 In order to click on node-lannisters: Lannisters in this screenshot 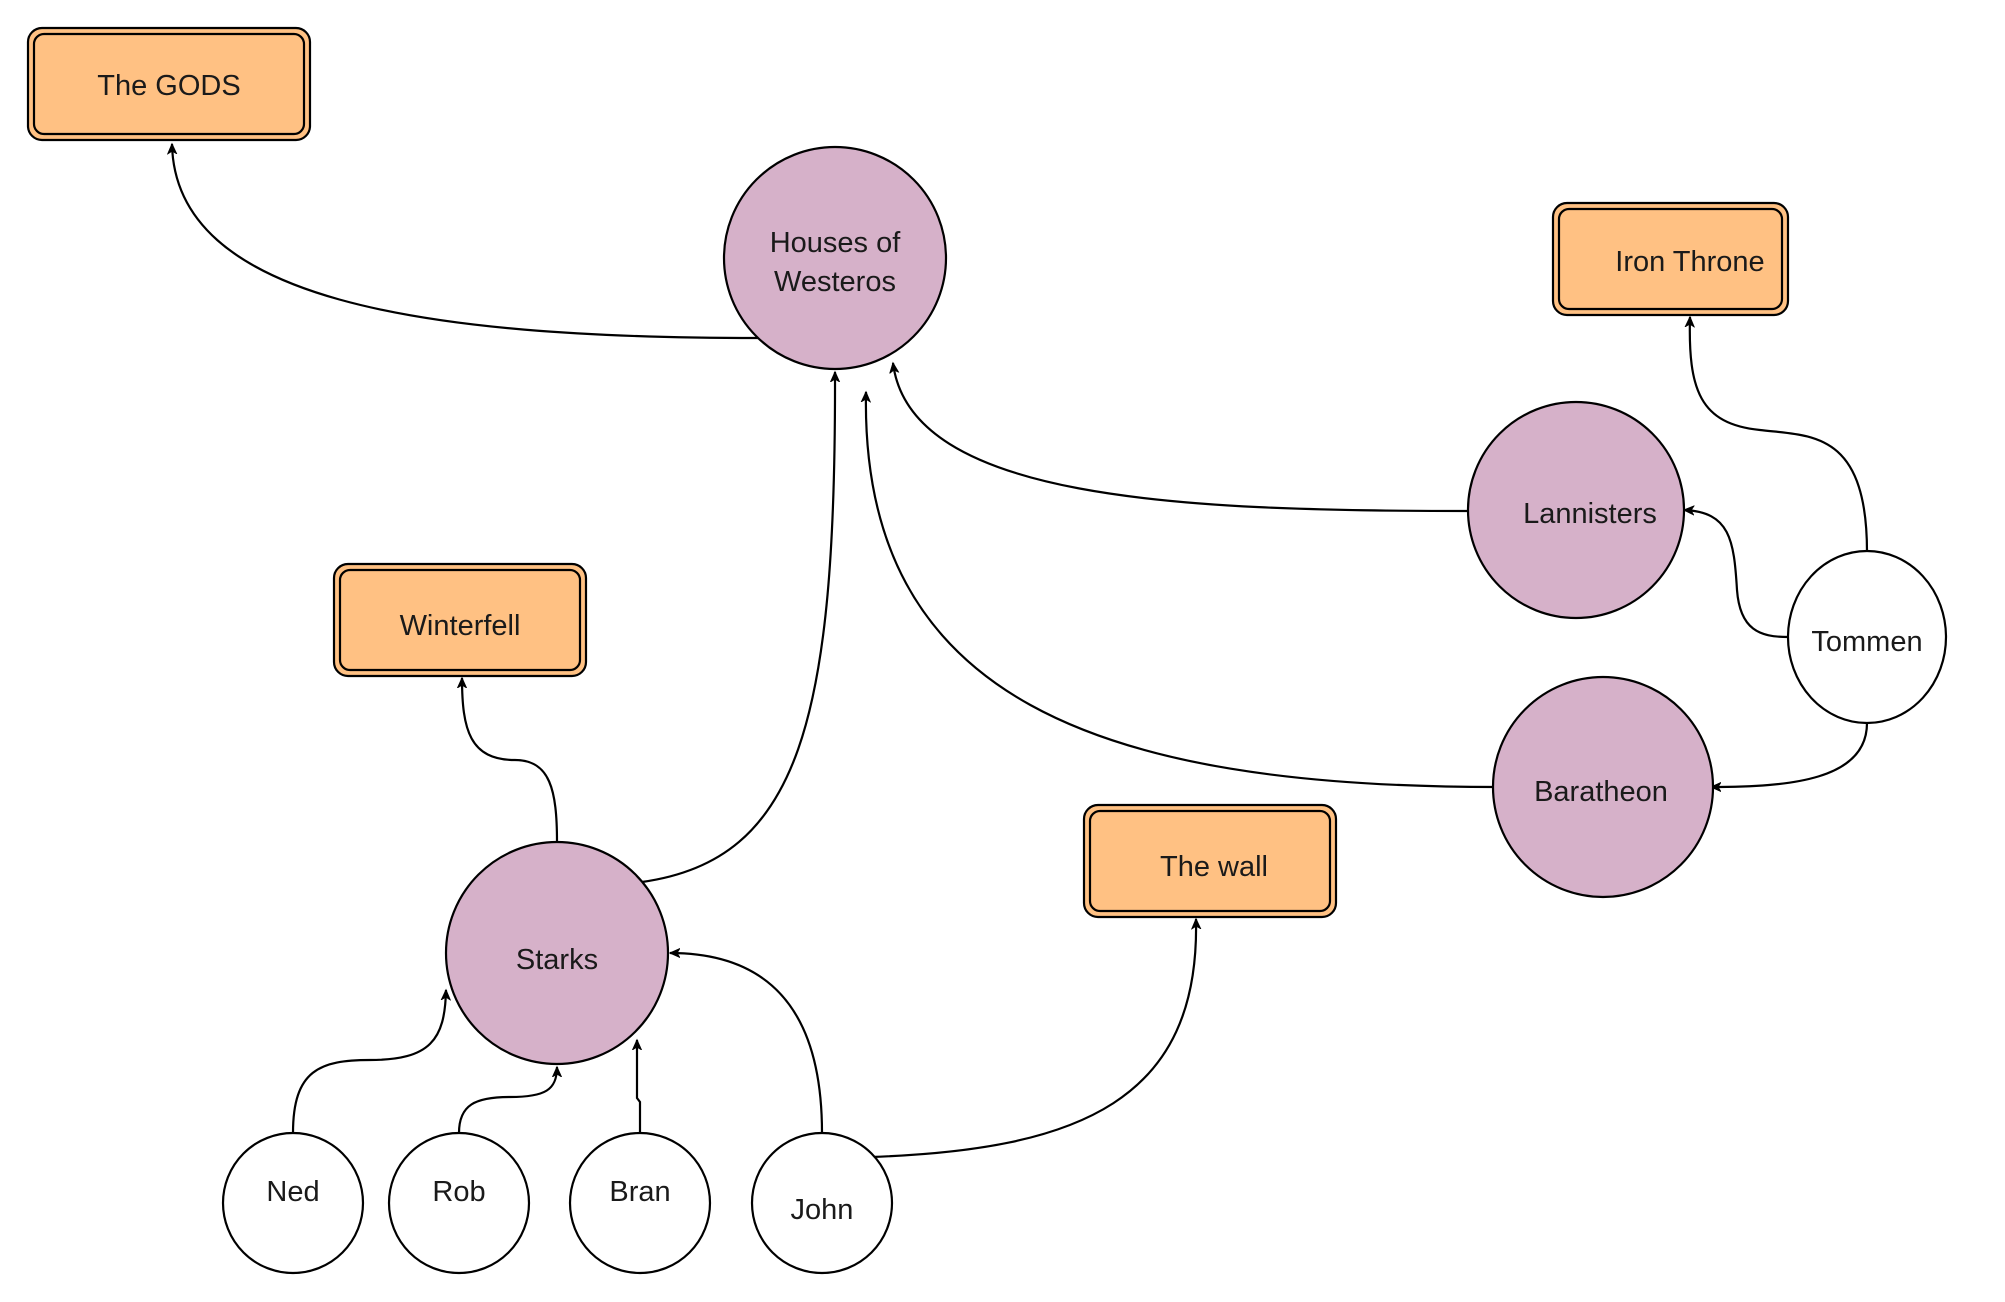, I will do `click(1576, 510)`.